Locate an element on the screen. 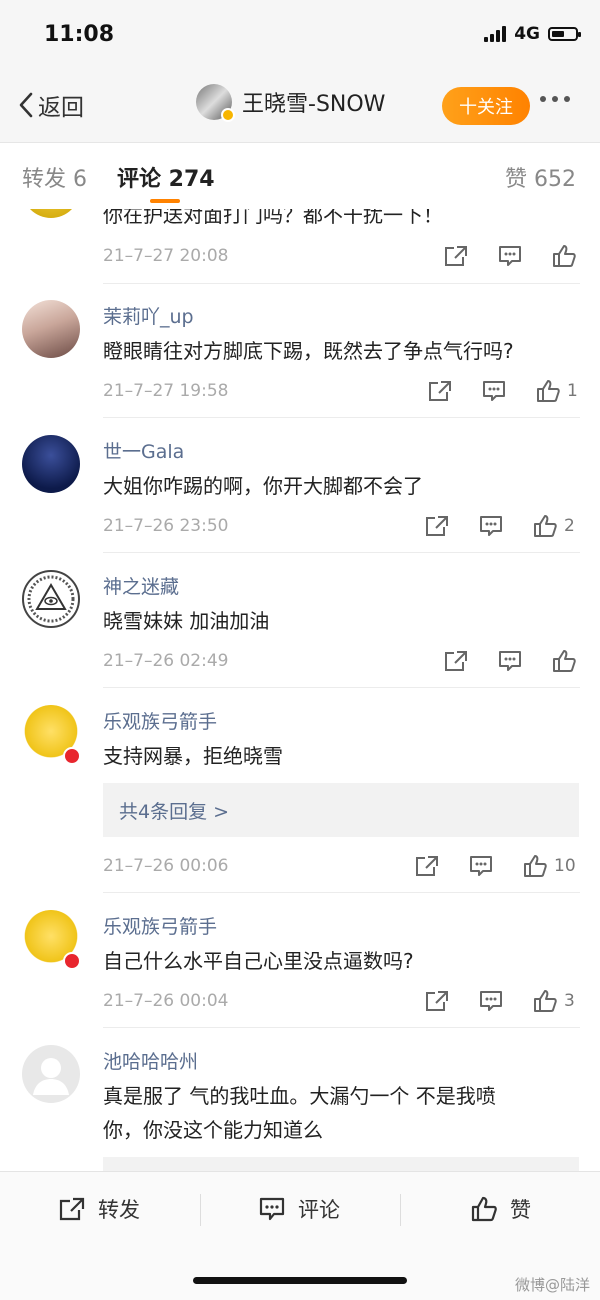 This screenshot has height=1300, width=600. nav-bar: 返回 王晓雪-SNOW 十关注 is located at coordinates (300, 106).